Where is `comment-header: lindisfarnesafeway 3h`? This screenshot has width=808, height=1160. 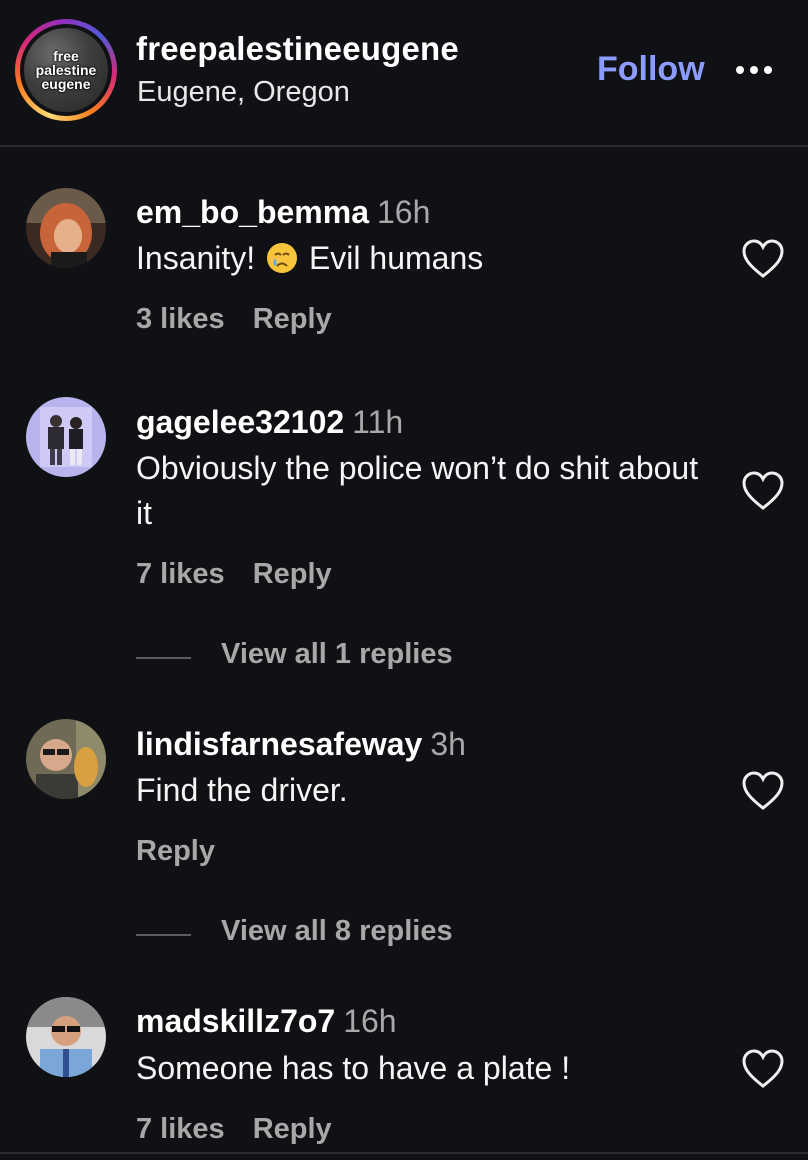
comment-header: lindisfarnesafeway 3h is located at coordinates (301, 744).